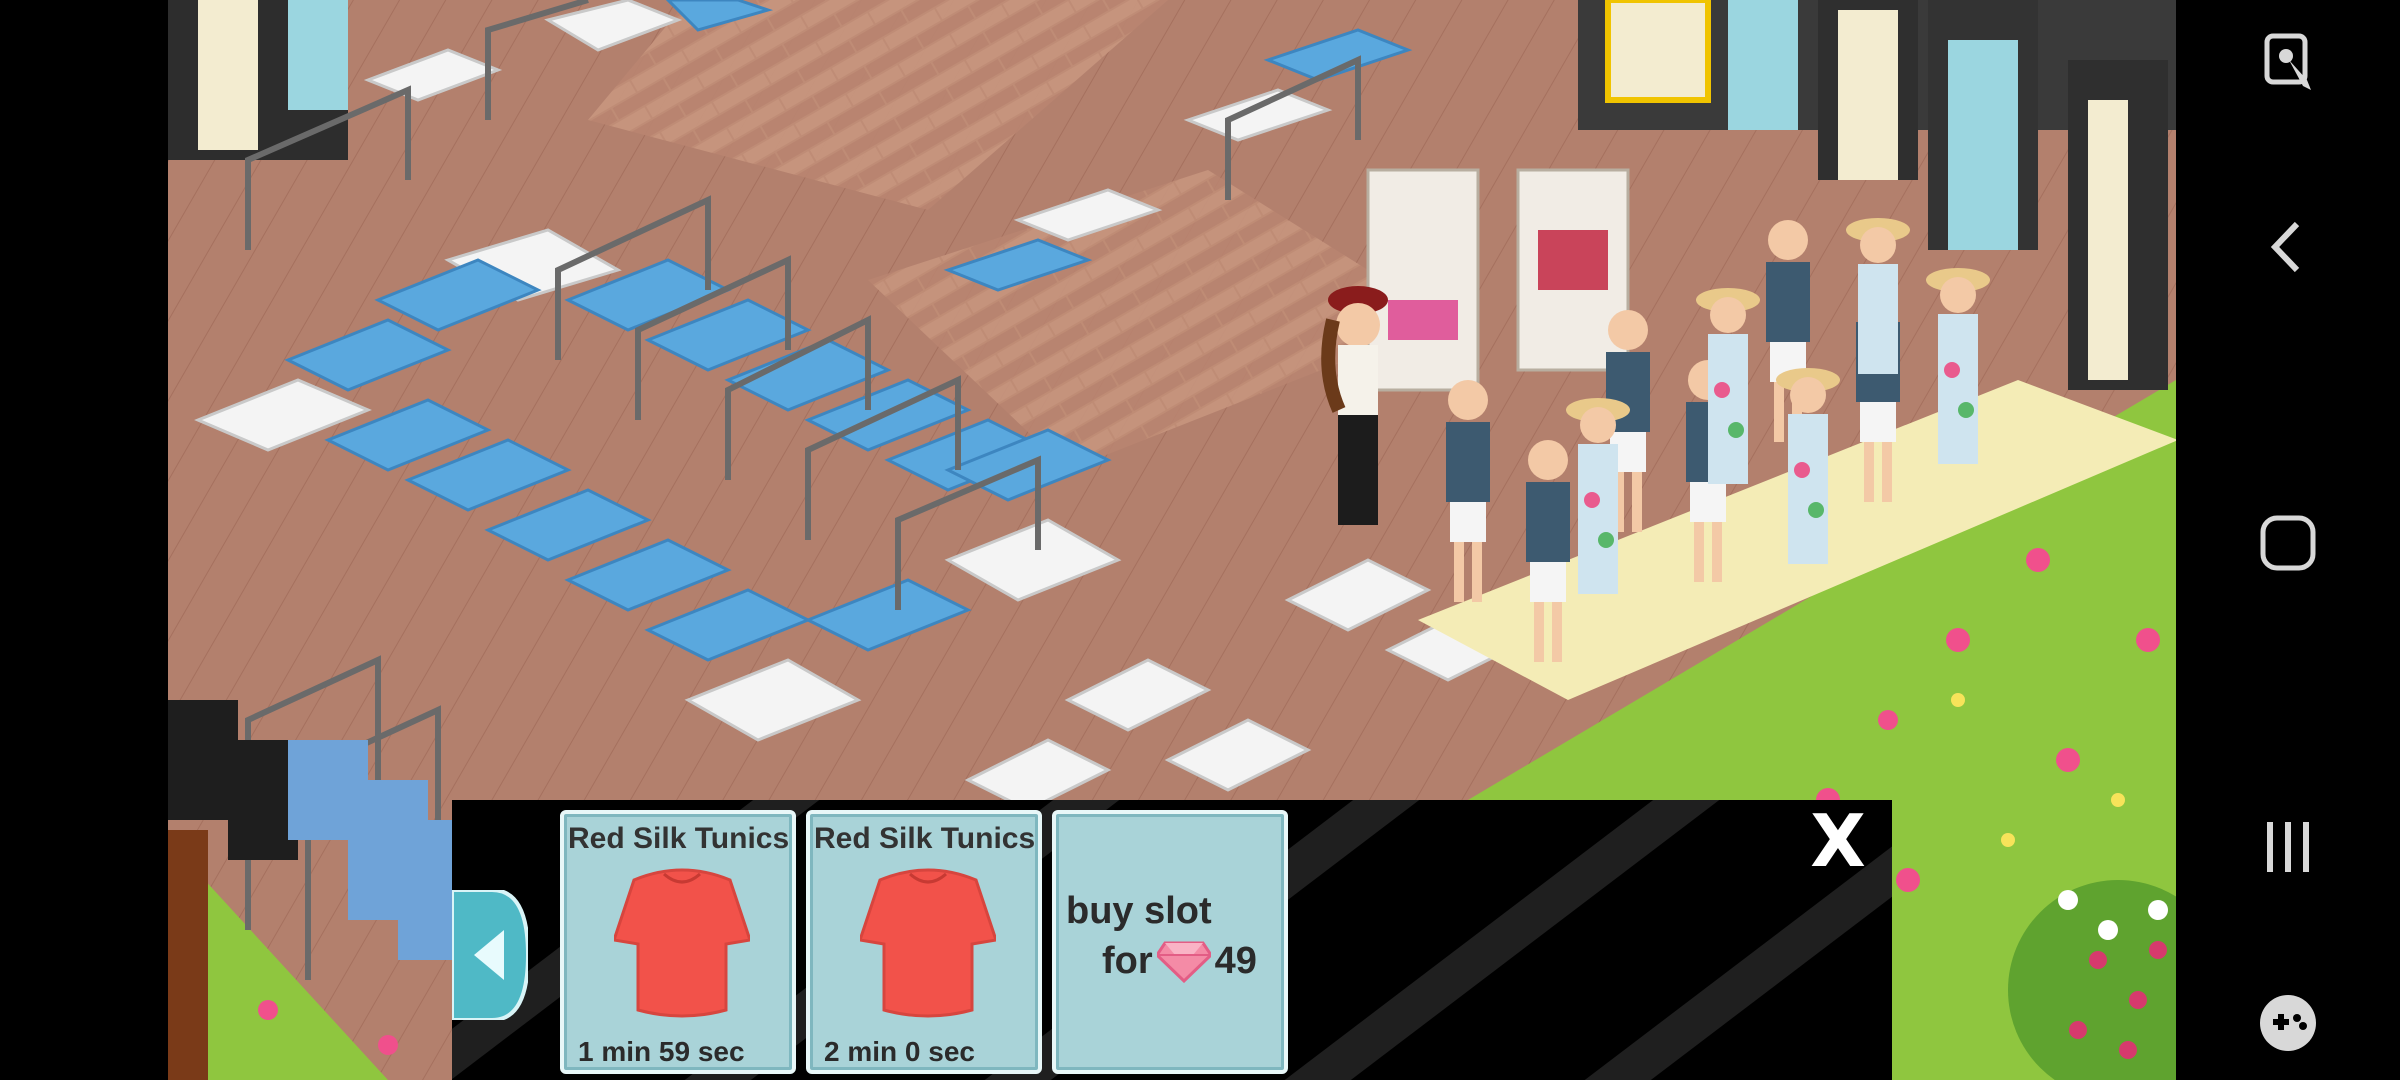 The height and width of the screenshot is (1080, 2400). I want to click on game-tools-icon, so click(2288, 1023).